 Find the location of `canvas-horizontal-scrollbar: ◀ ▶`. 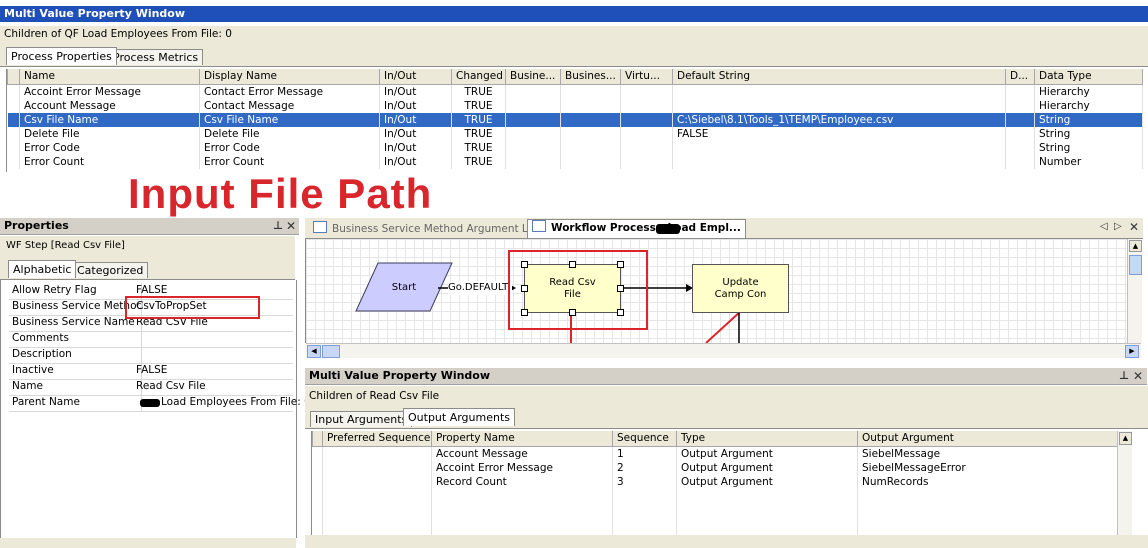

canvas-horizontal-scrollbar: ◀ ▶ is located at coordinates (723, 350).